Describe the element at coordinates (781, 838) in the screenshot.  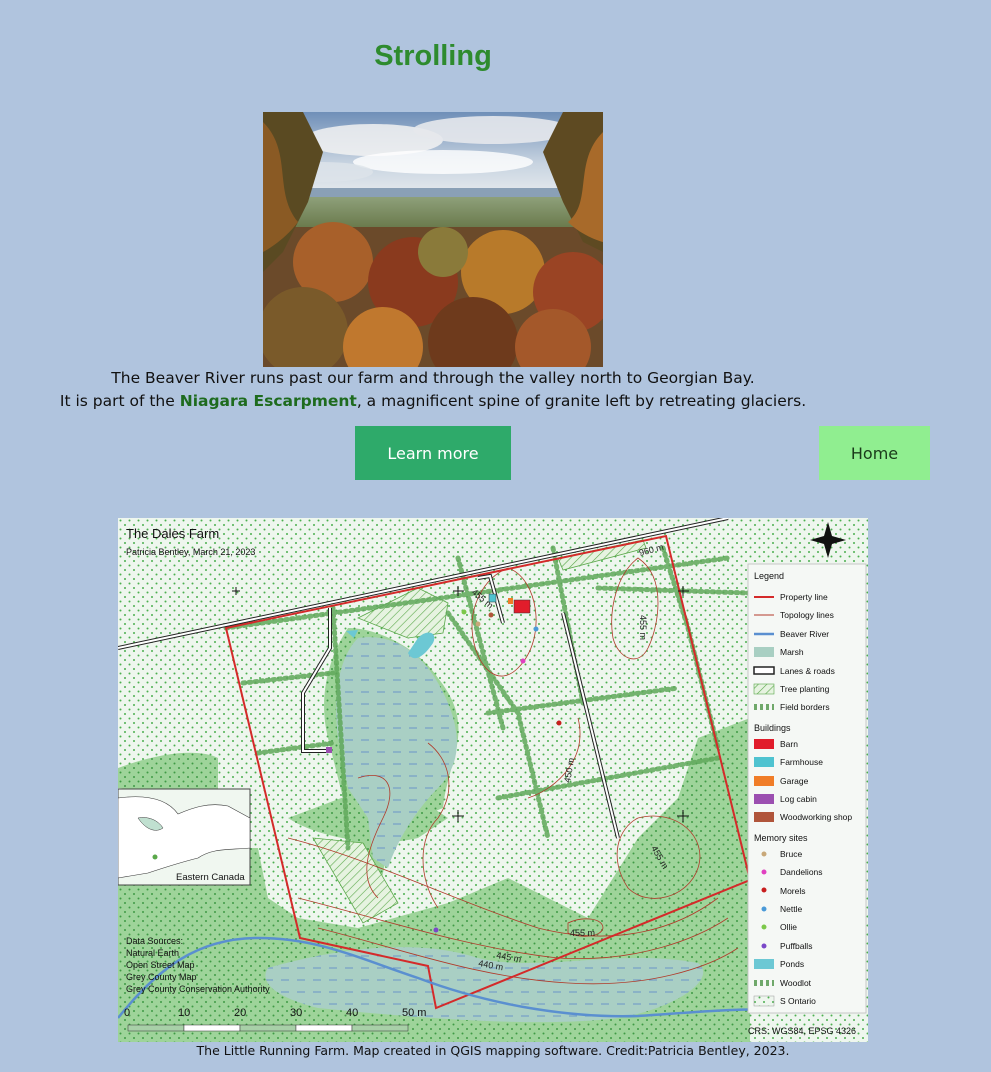
I see `svg-text: Memory sites` at that location.